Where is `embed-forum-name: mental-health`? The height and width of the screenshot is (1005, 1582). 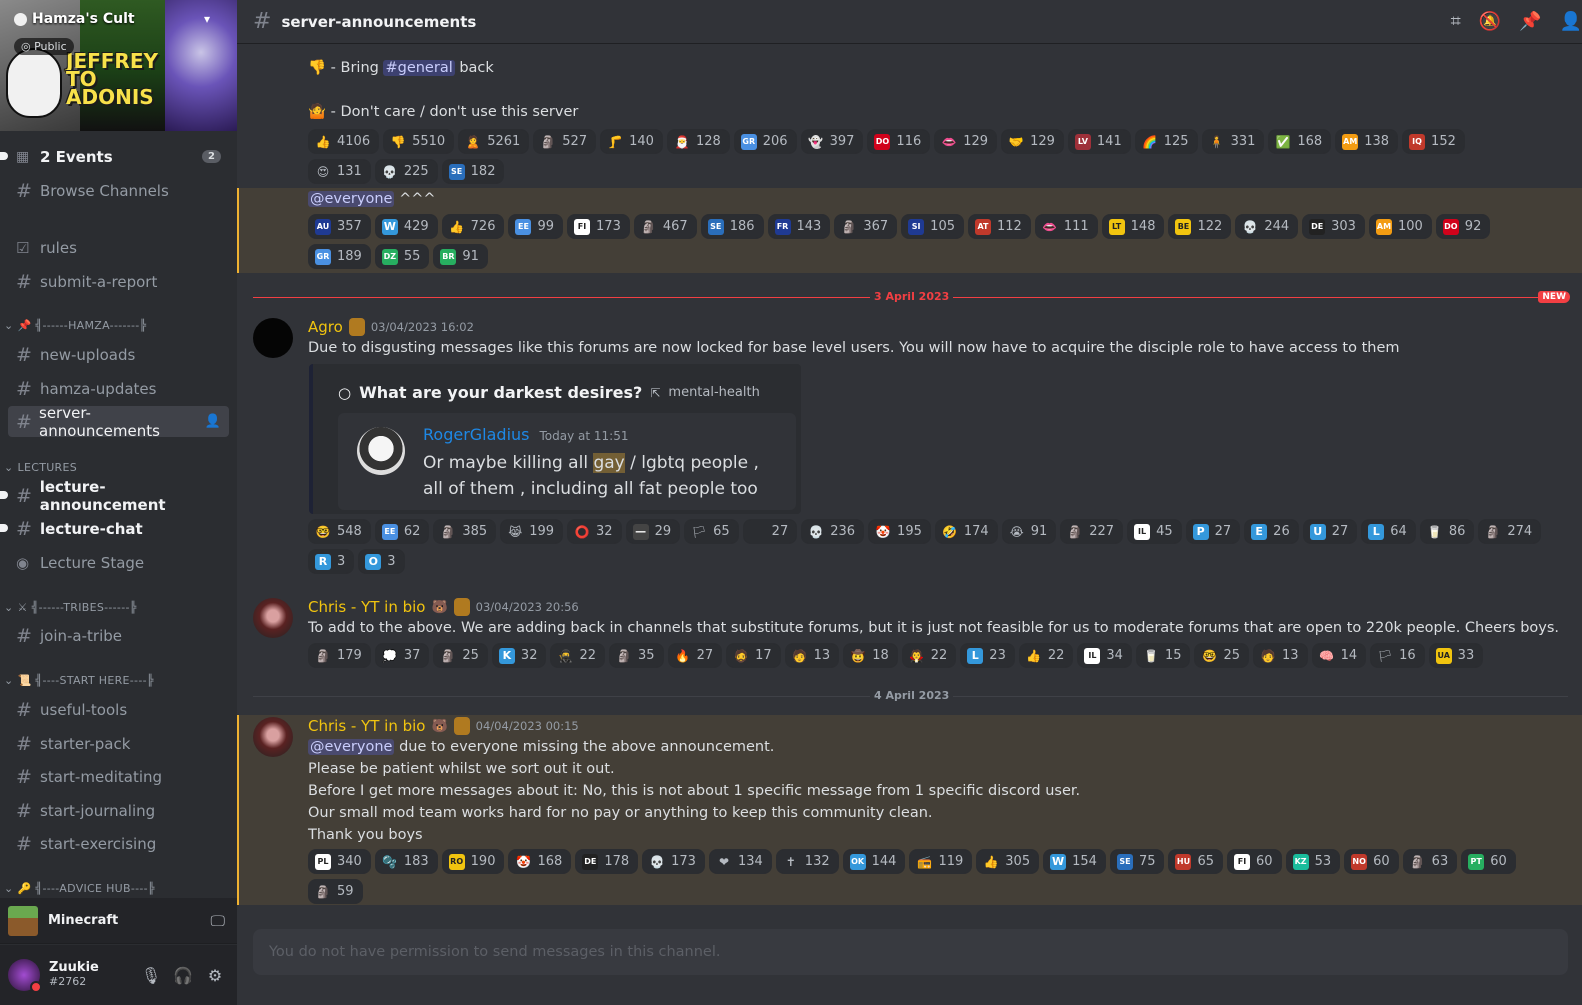 embed-forum-name: mental-health is located at coordinates (713, 392).